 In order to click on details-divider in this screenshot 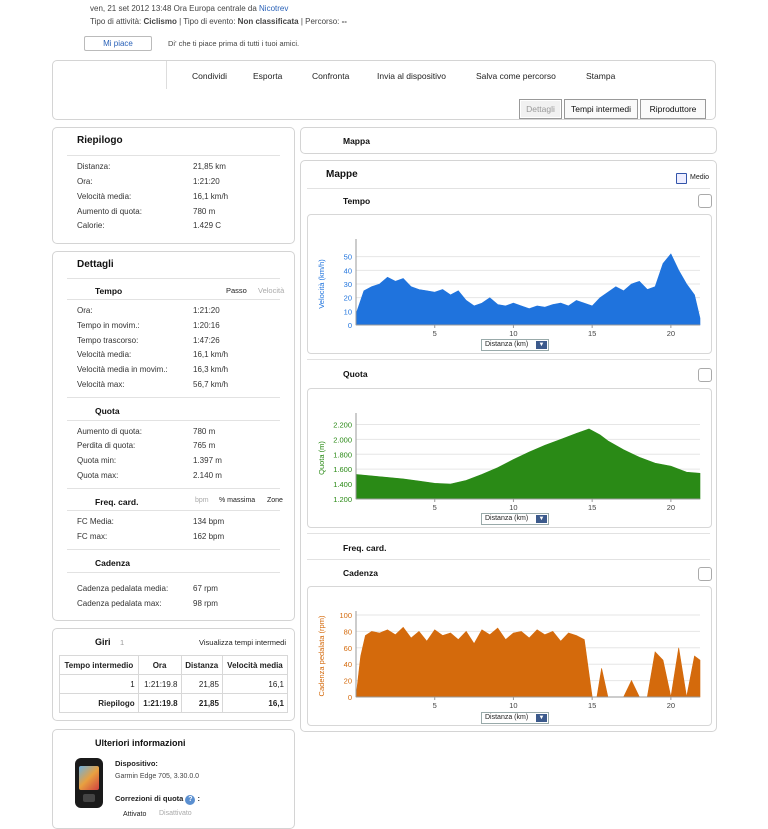, I will do `click(173, 278)`.